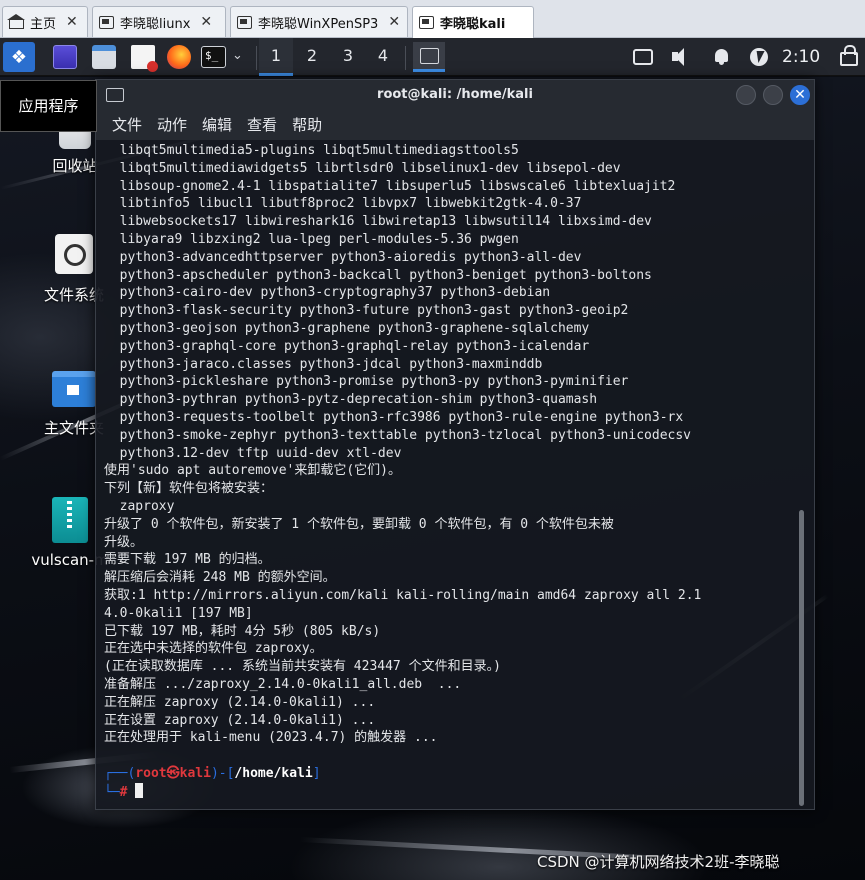 The image size is (865, 880). What do you see at coordinates (643, 57) in the screenshot?
I see `network-icon` at bounding box center [643, 57].